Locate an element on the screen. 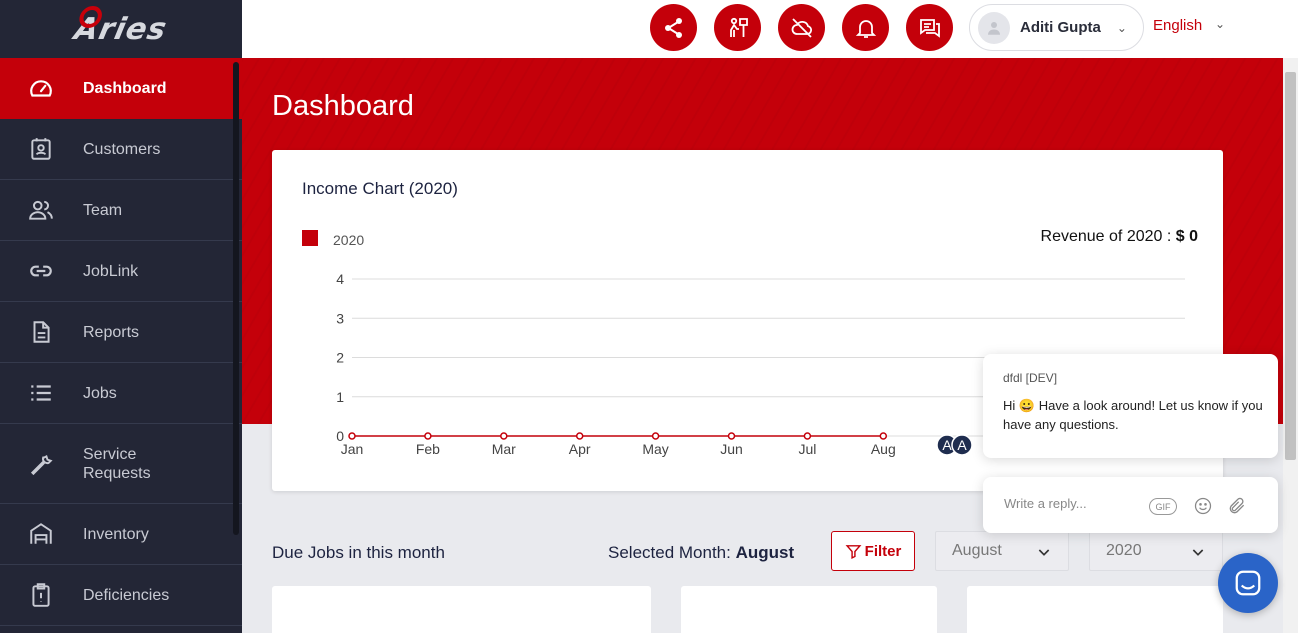 The image size is (1315, 633). sidebar-item-dashboard: Dashboard is located at coordinates (121, 88).